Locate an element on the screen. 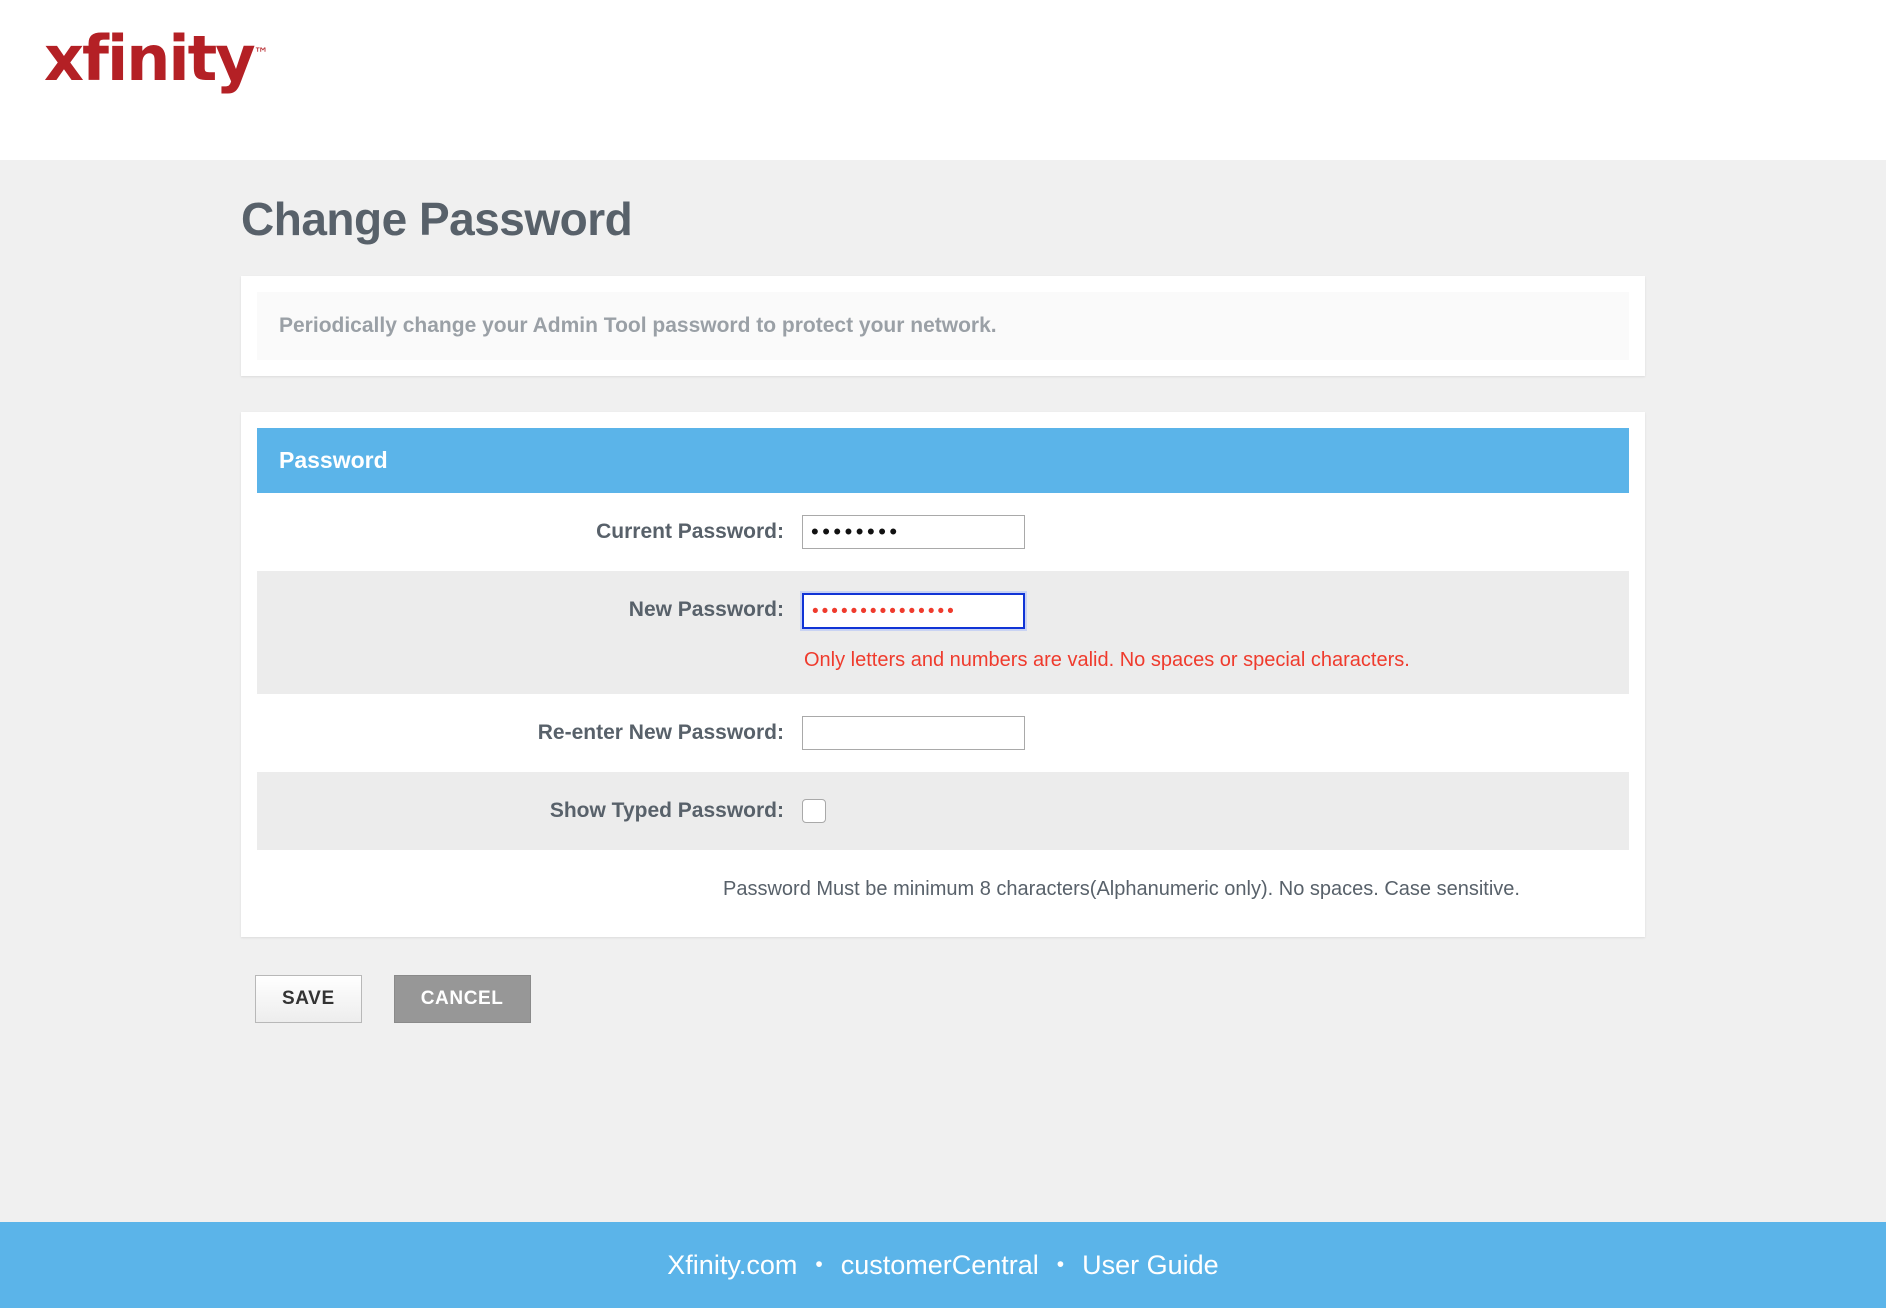  current-password-field-wrap: •••••••• is located at coordinates (1215, 532).